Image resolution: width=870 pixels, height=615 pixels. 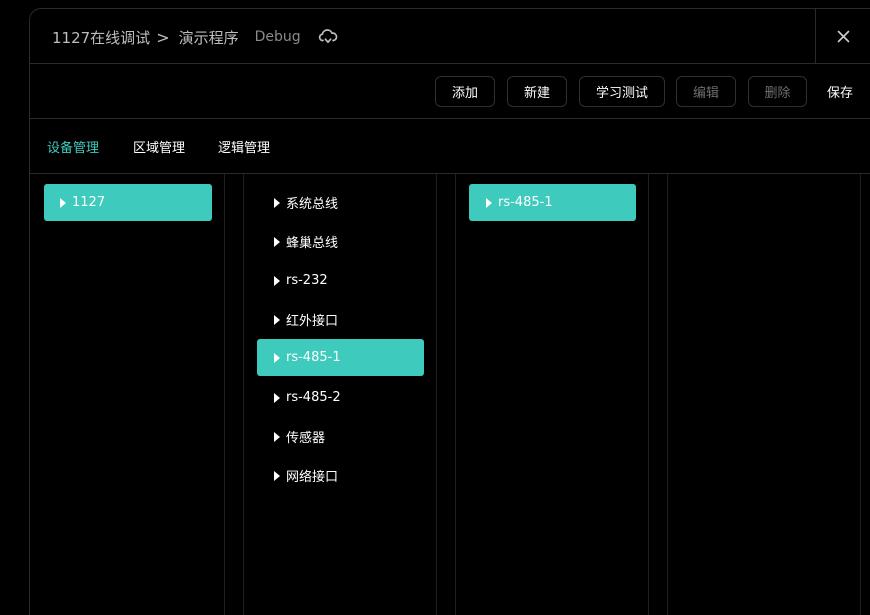 What do you see at coordinates (313, 357) in the screenshot?
I see `interface-item-label: rs-485-1` at bounding box center [313, 357].